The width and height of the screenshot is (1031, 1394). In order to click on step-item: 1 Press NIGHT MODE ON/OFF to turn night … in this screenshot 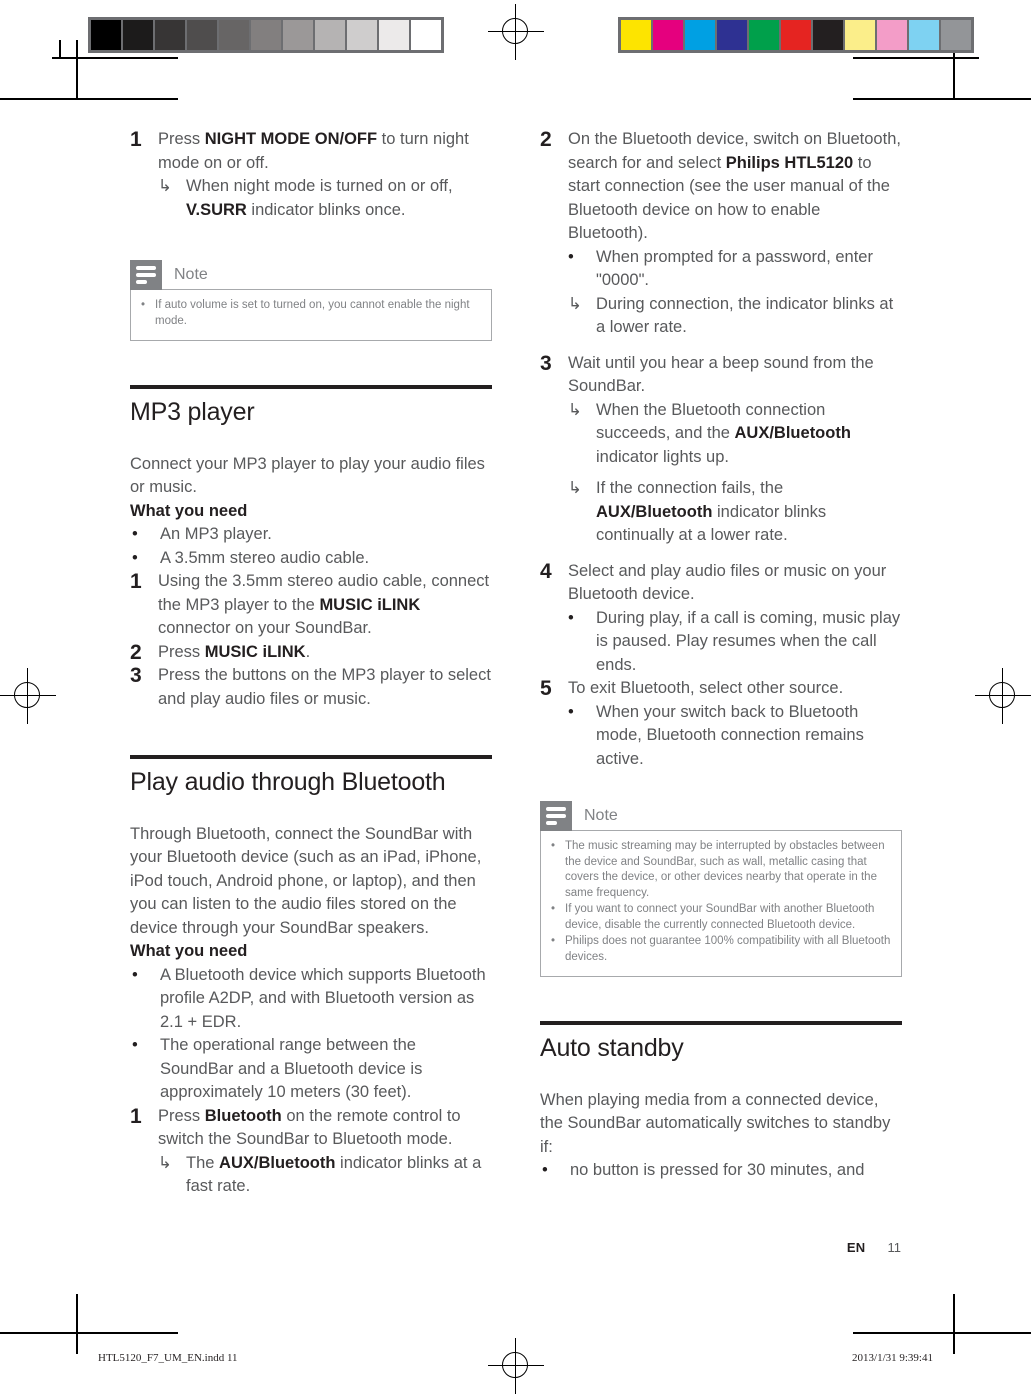, I will do `click(311, 151)`.